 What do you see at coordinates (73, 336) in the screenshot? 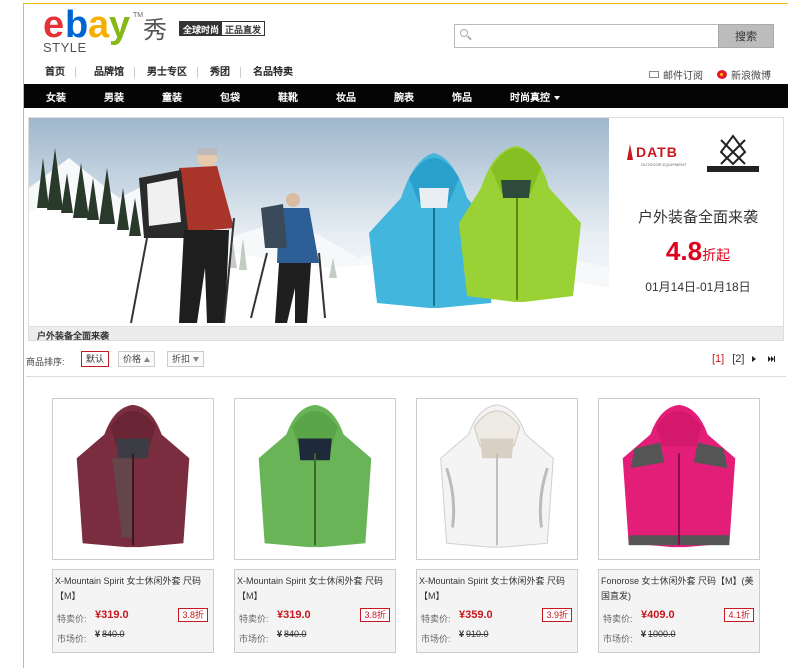
I see `banner-caption: 户外装备全面来袭` at bounding box center [73, 336].